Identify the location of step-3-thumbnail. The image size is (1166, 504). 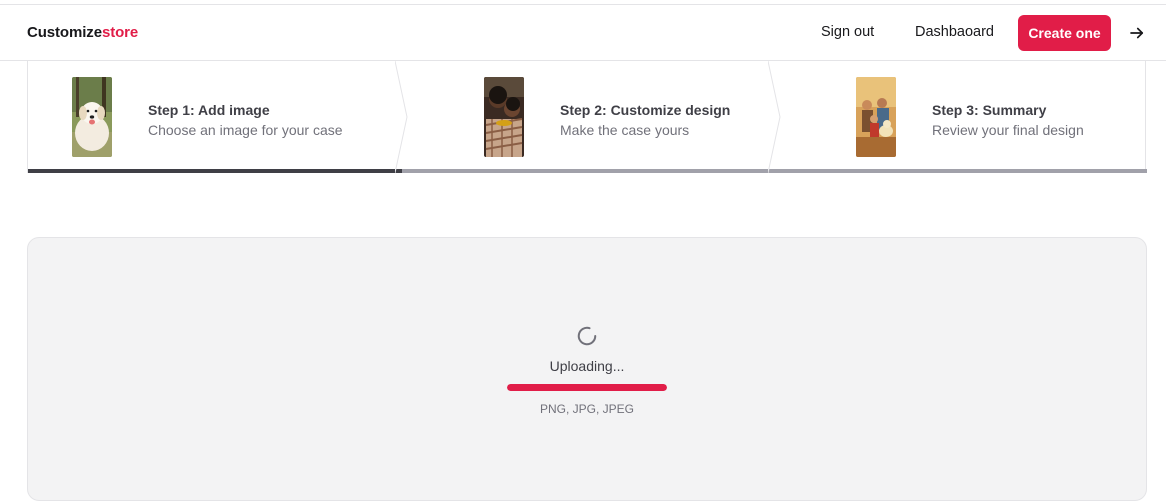
(876, 117).